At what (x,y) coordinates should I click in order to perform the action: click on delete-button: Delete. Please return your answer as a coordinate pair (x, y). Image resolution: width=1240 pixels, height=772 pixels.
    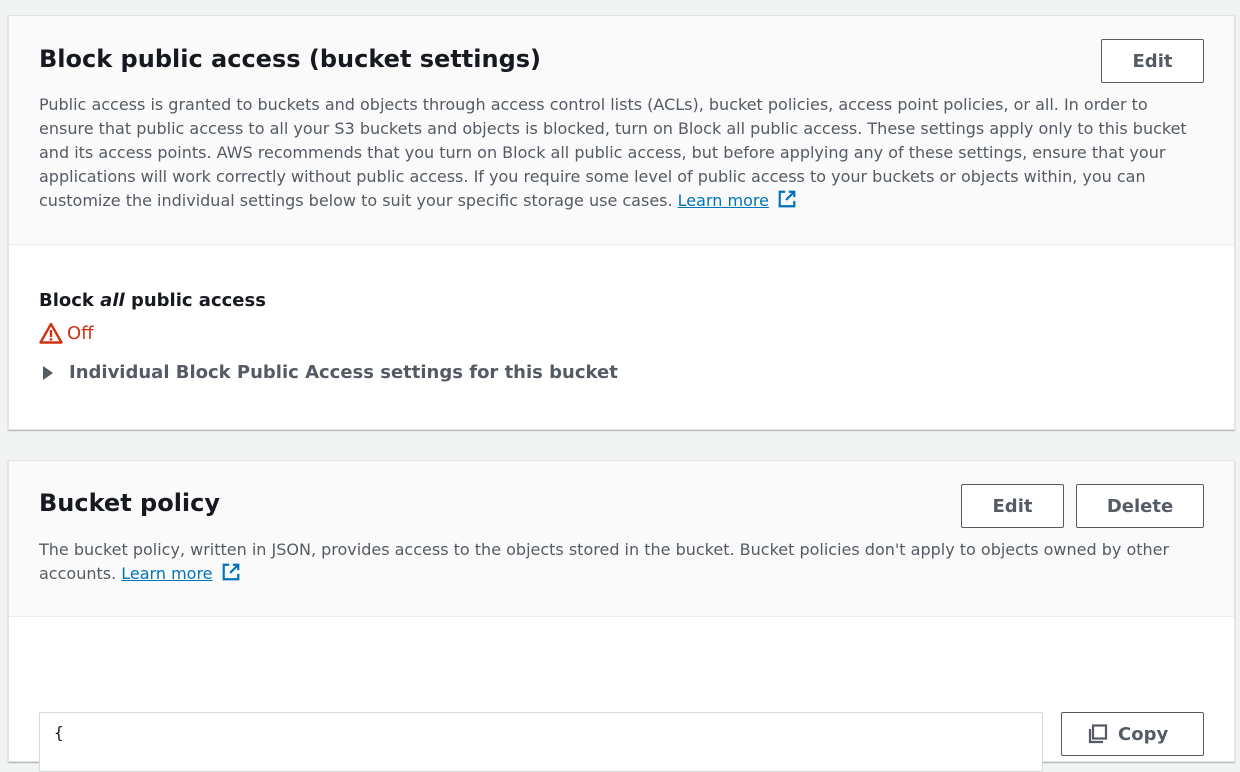
    Looking at the image, I should click on (1140, 506).